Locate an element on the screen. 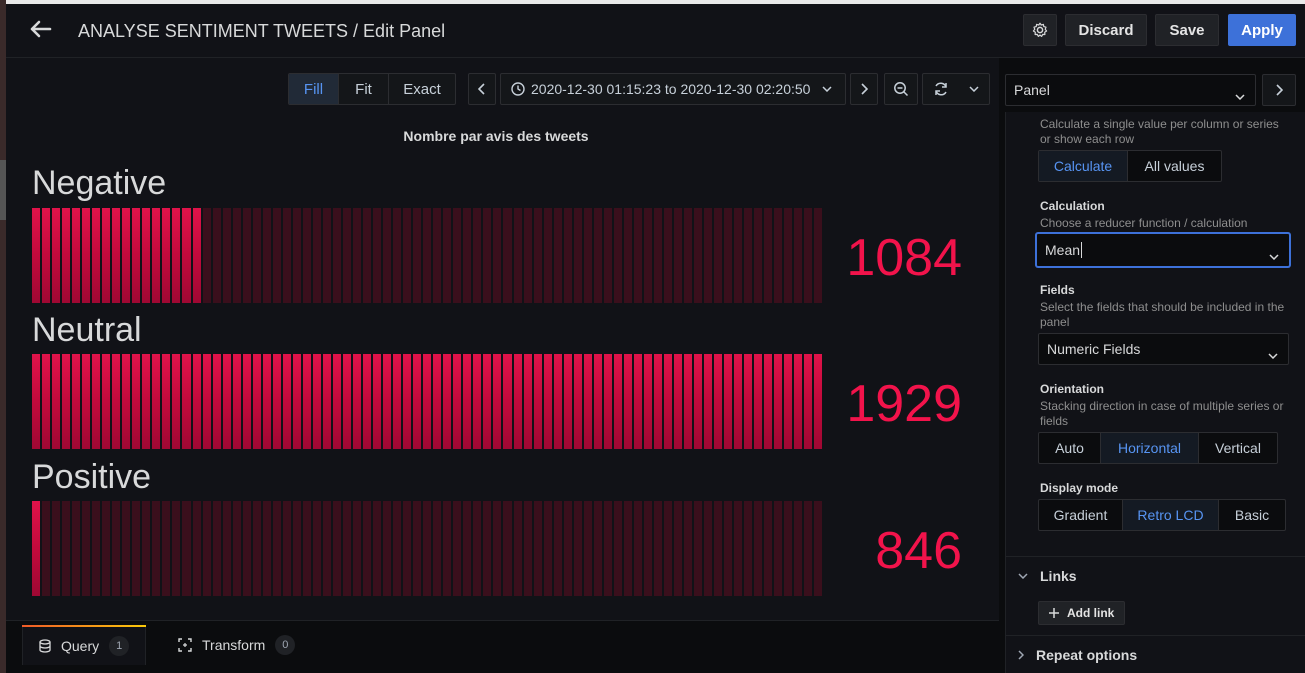 The image size is (1305, 673). gauge-bar-positive is located at coordinates (427, 548).